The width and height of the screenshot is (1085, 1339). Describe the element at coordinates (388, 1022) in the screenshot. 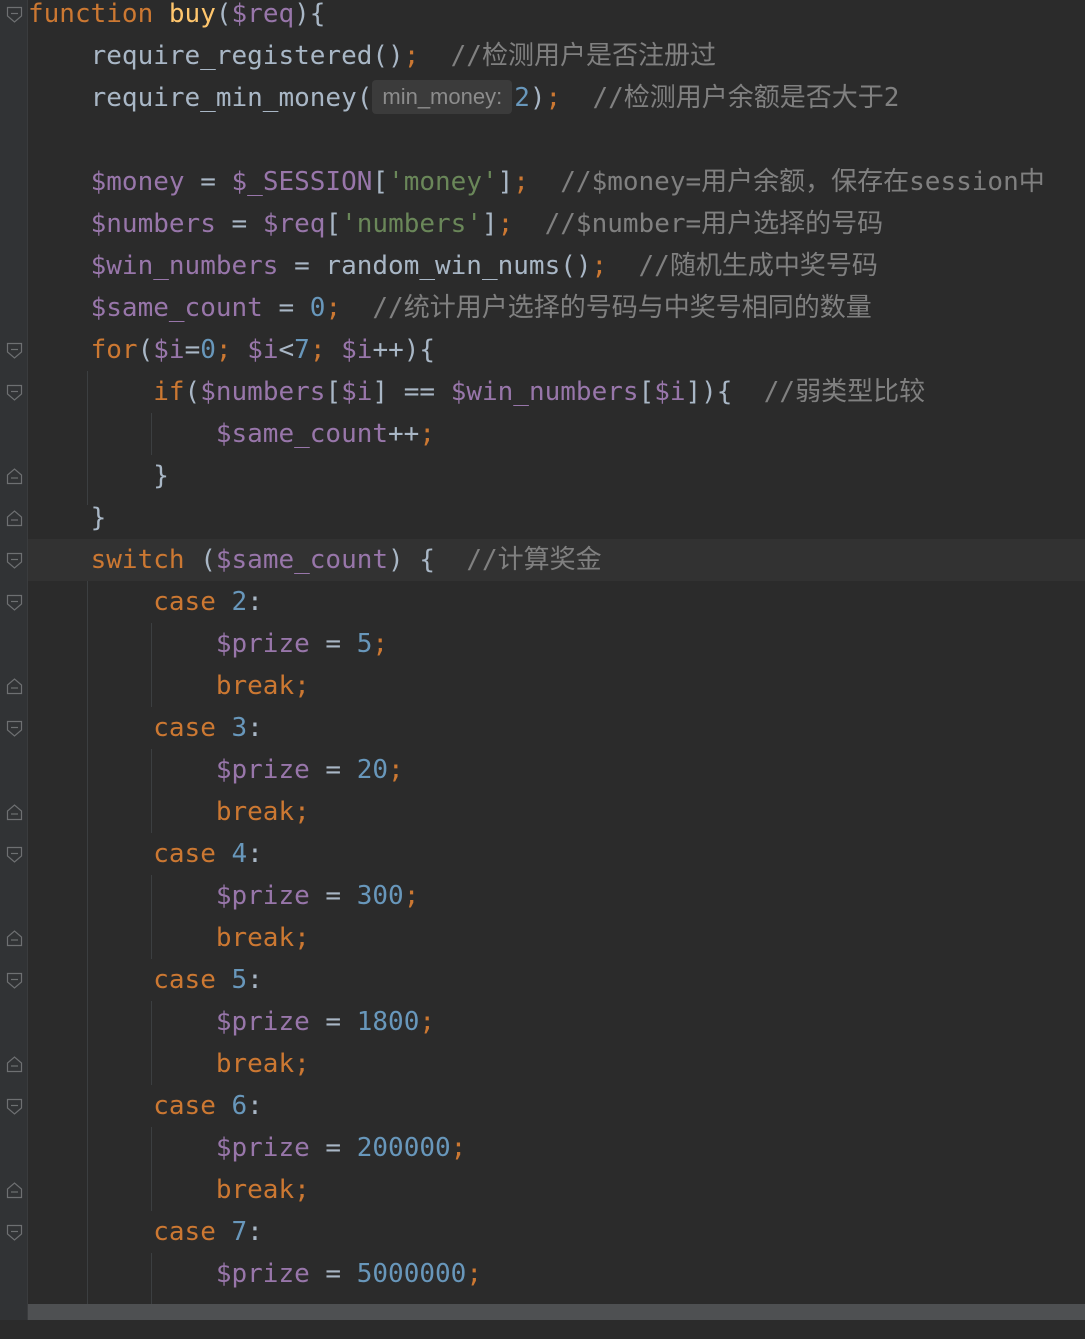

I see `number-token: 1800` at that location.